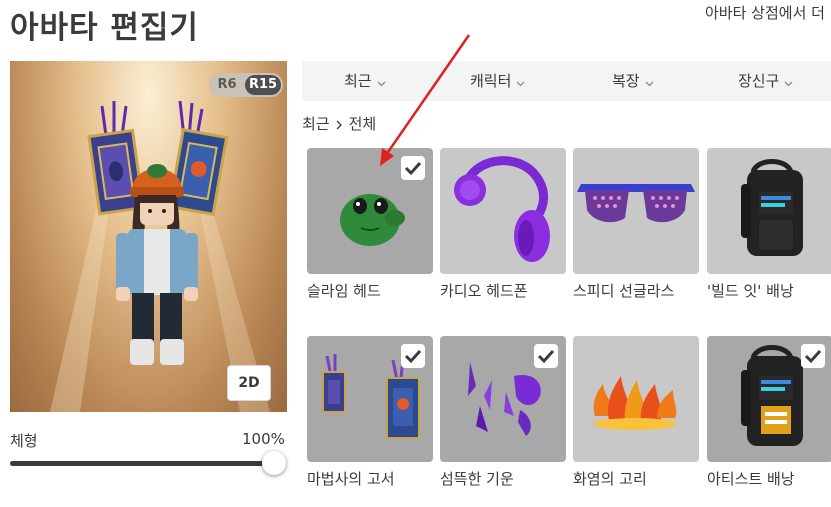  What do you see at coordinates (249, 383) in the screenshot?
I see `view-2d-button: 2D` at bounding box center [249, 383].